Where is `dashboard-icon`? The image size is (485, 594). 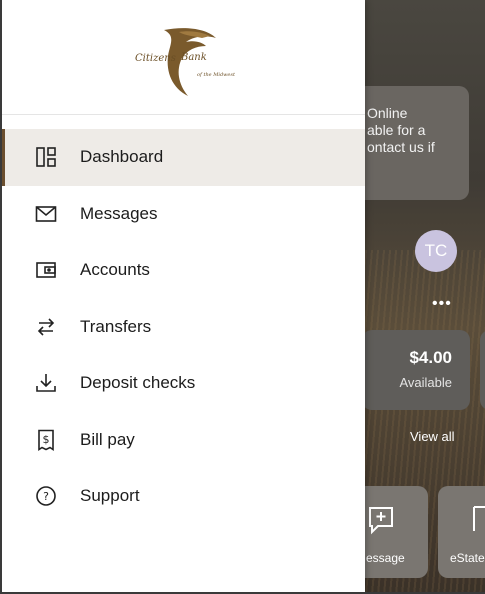 dashboard-icon is located at coordinates (46, 157).